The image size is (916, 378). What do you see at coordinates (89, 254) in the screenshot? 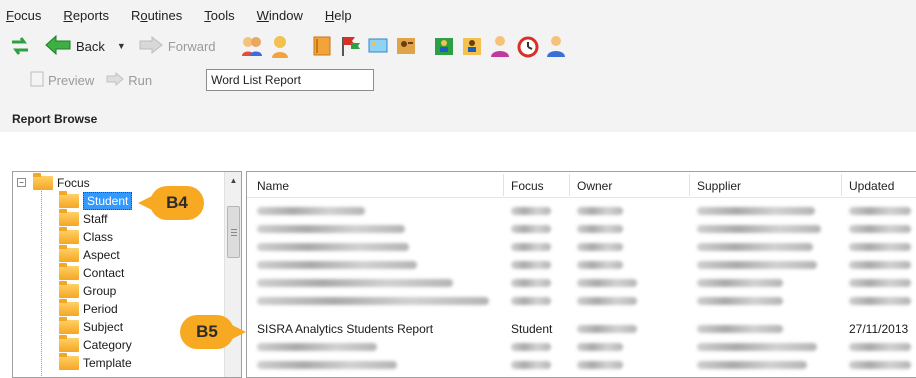
I see `tree-item-aspect: Aspect` at bounding box center [89, 254].